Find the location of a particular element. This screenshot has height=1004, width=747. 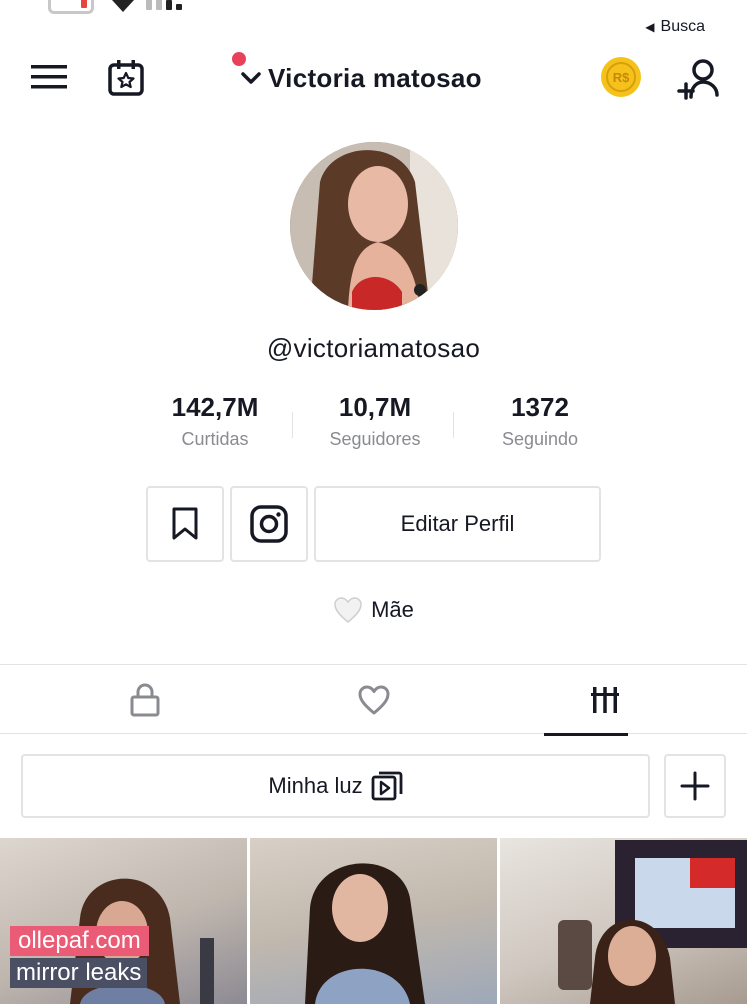

stat-followers-value: 10,7M is located at coordinates (375, 407).